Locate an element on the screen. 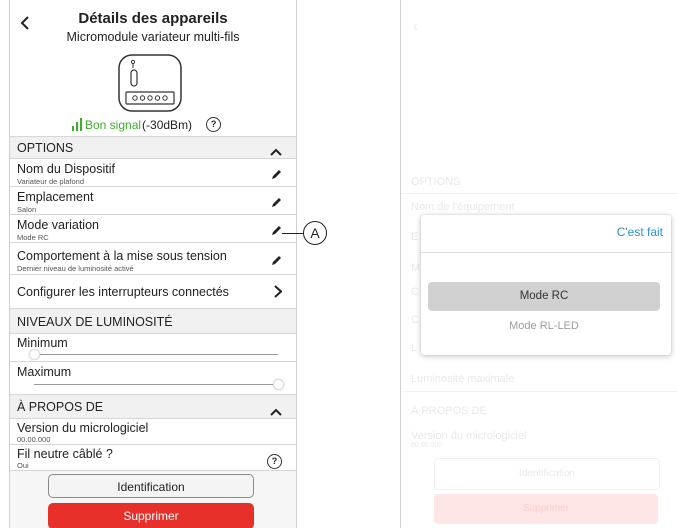  option-dimming-mode: Mode variation Mode RC is located at coordinates (153, 228).